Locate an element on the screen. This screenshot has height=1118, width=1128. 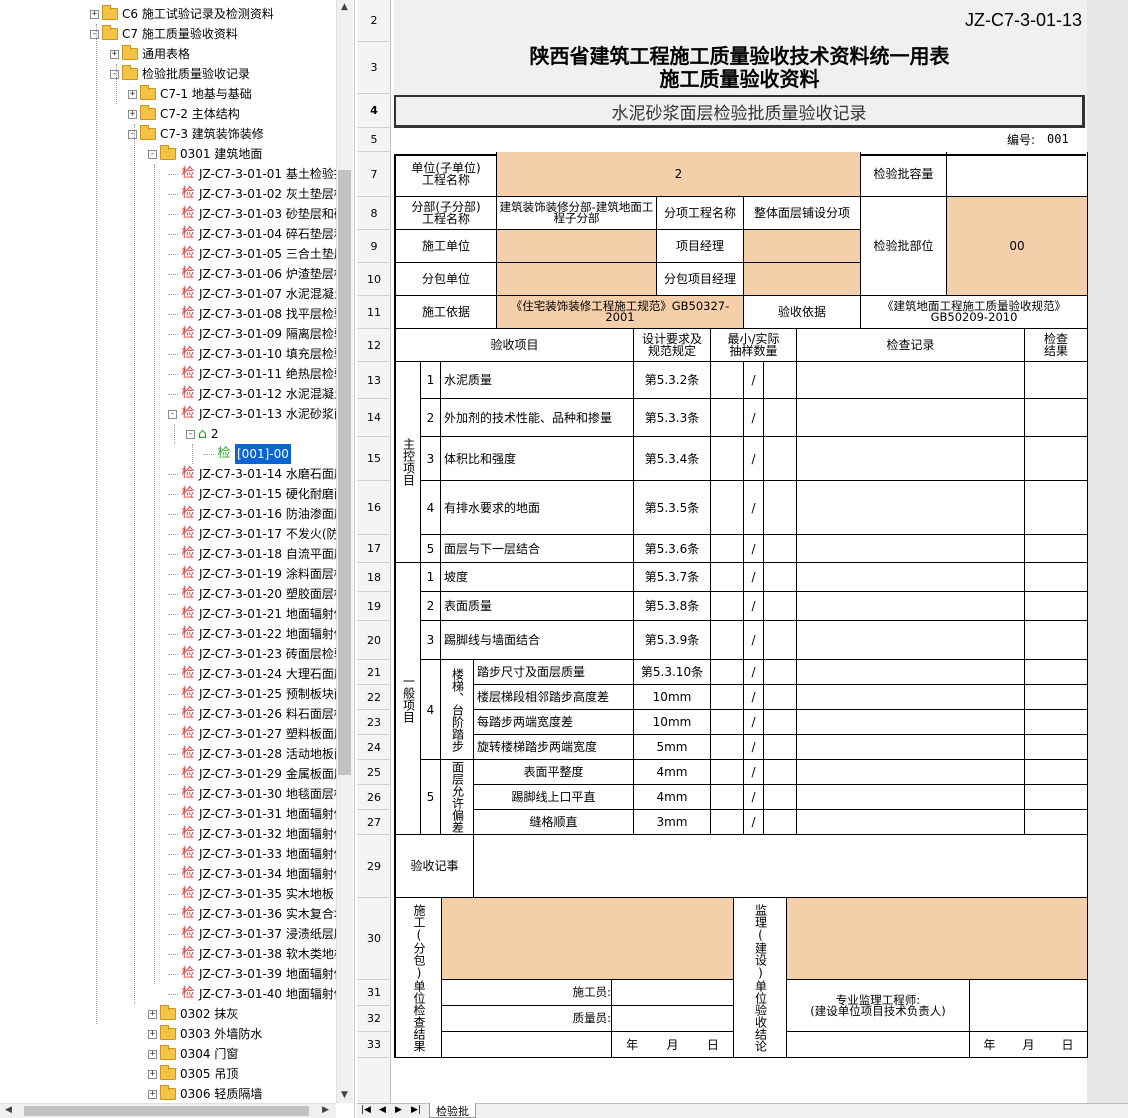
row-number: 12 is located at coordinates (374, 345).